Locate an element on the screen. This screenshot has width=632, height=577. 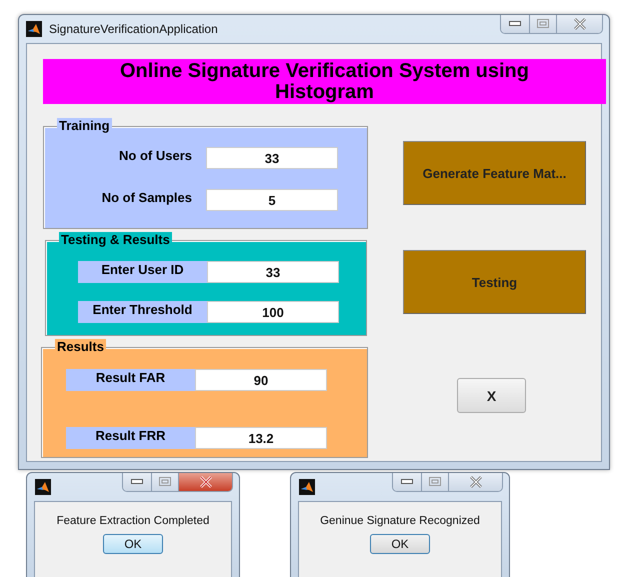
input-field: 5 is located at coordinates (272, 200).